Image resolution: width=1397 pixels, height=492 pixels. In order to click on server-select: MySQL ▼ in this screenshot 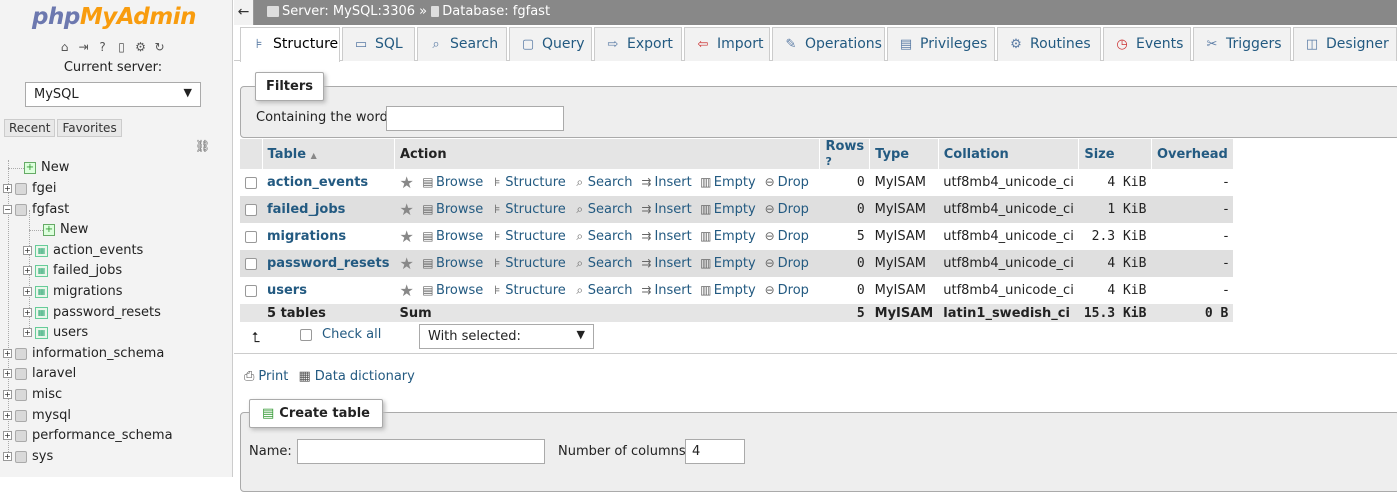, I will do `click(113, 94)`.